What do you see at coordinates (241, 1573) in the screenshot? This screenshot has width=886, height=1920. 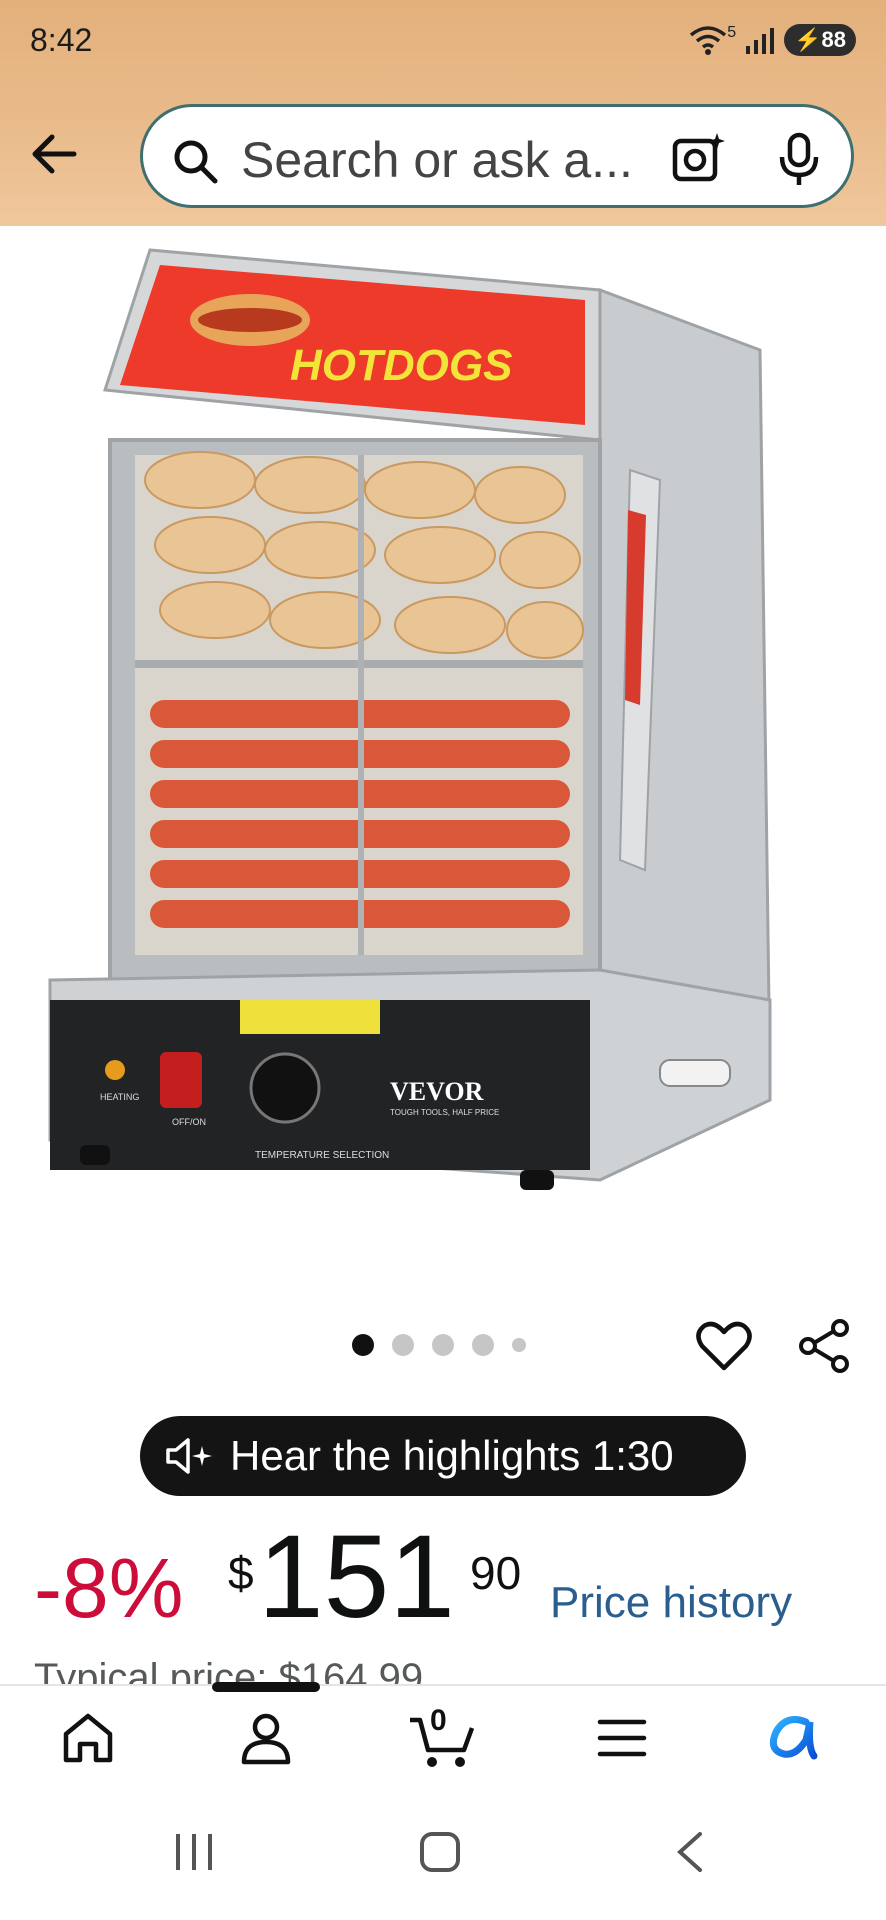 I see `price-currency: $` at bounding box center [241, 1573].